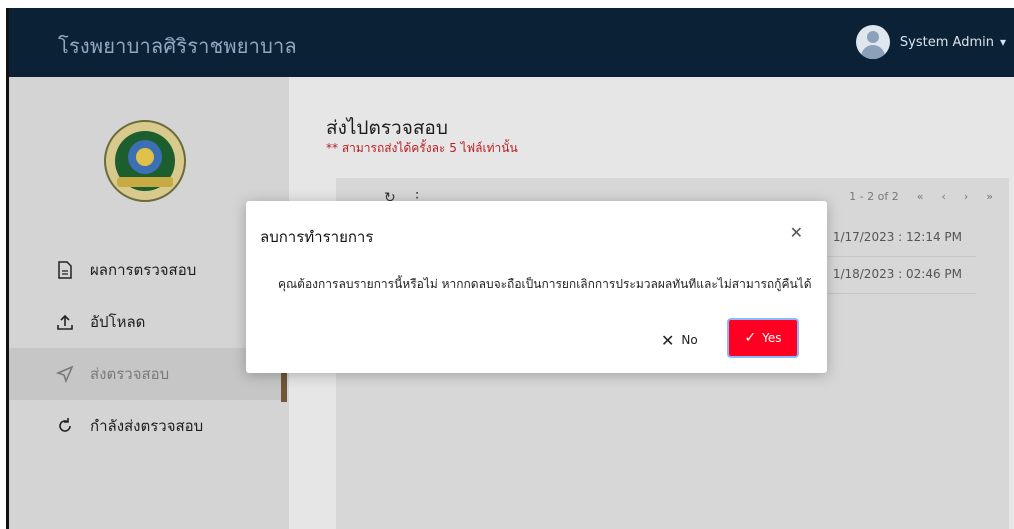 The width and height of the screenshot is (1014, 529). What do you see at coordinates (750, 338) in the screenshot?
I see `check-icon: ✓` at bounding box center [750, 338].